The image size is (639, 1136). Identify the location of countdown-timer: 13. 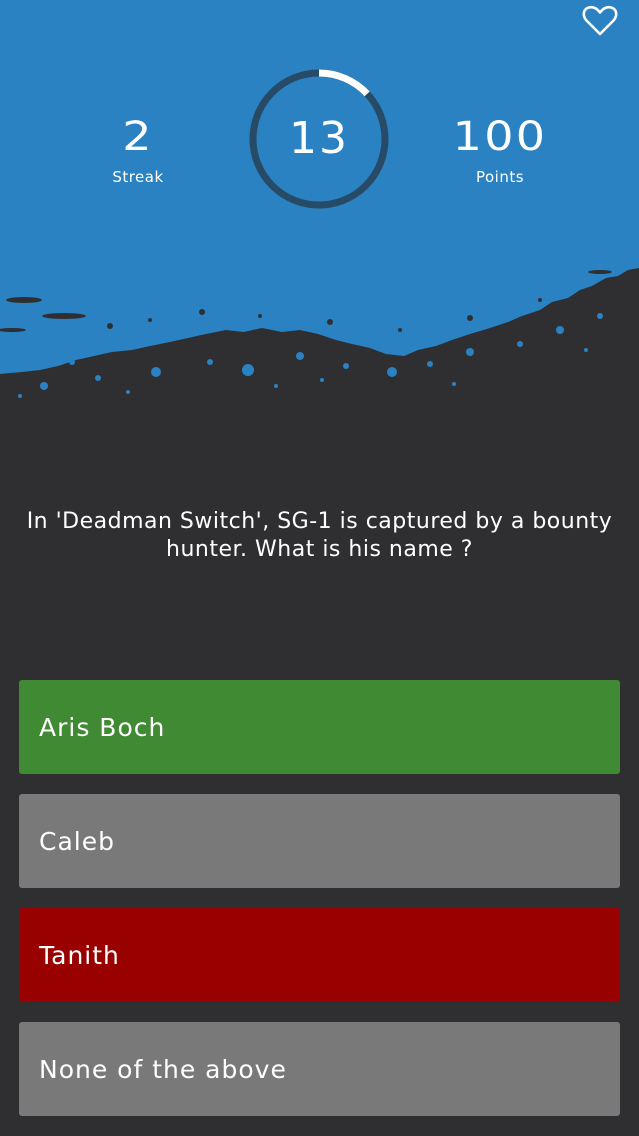
(319, 139).